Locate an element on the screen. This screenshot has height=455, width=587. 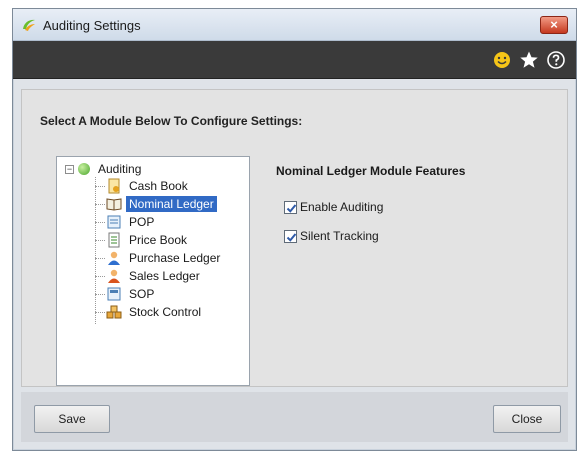
pop-icon is located at coordinates (114, 222).